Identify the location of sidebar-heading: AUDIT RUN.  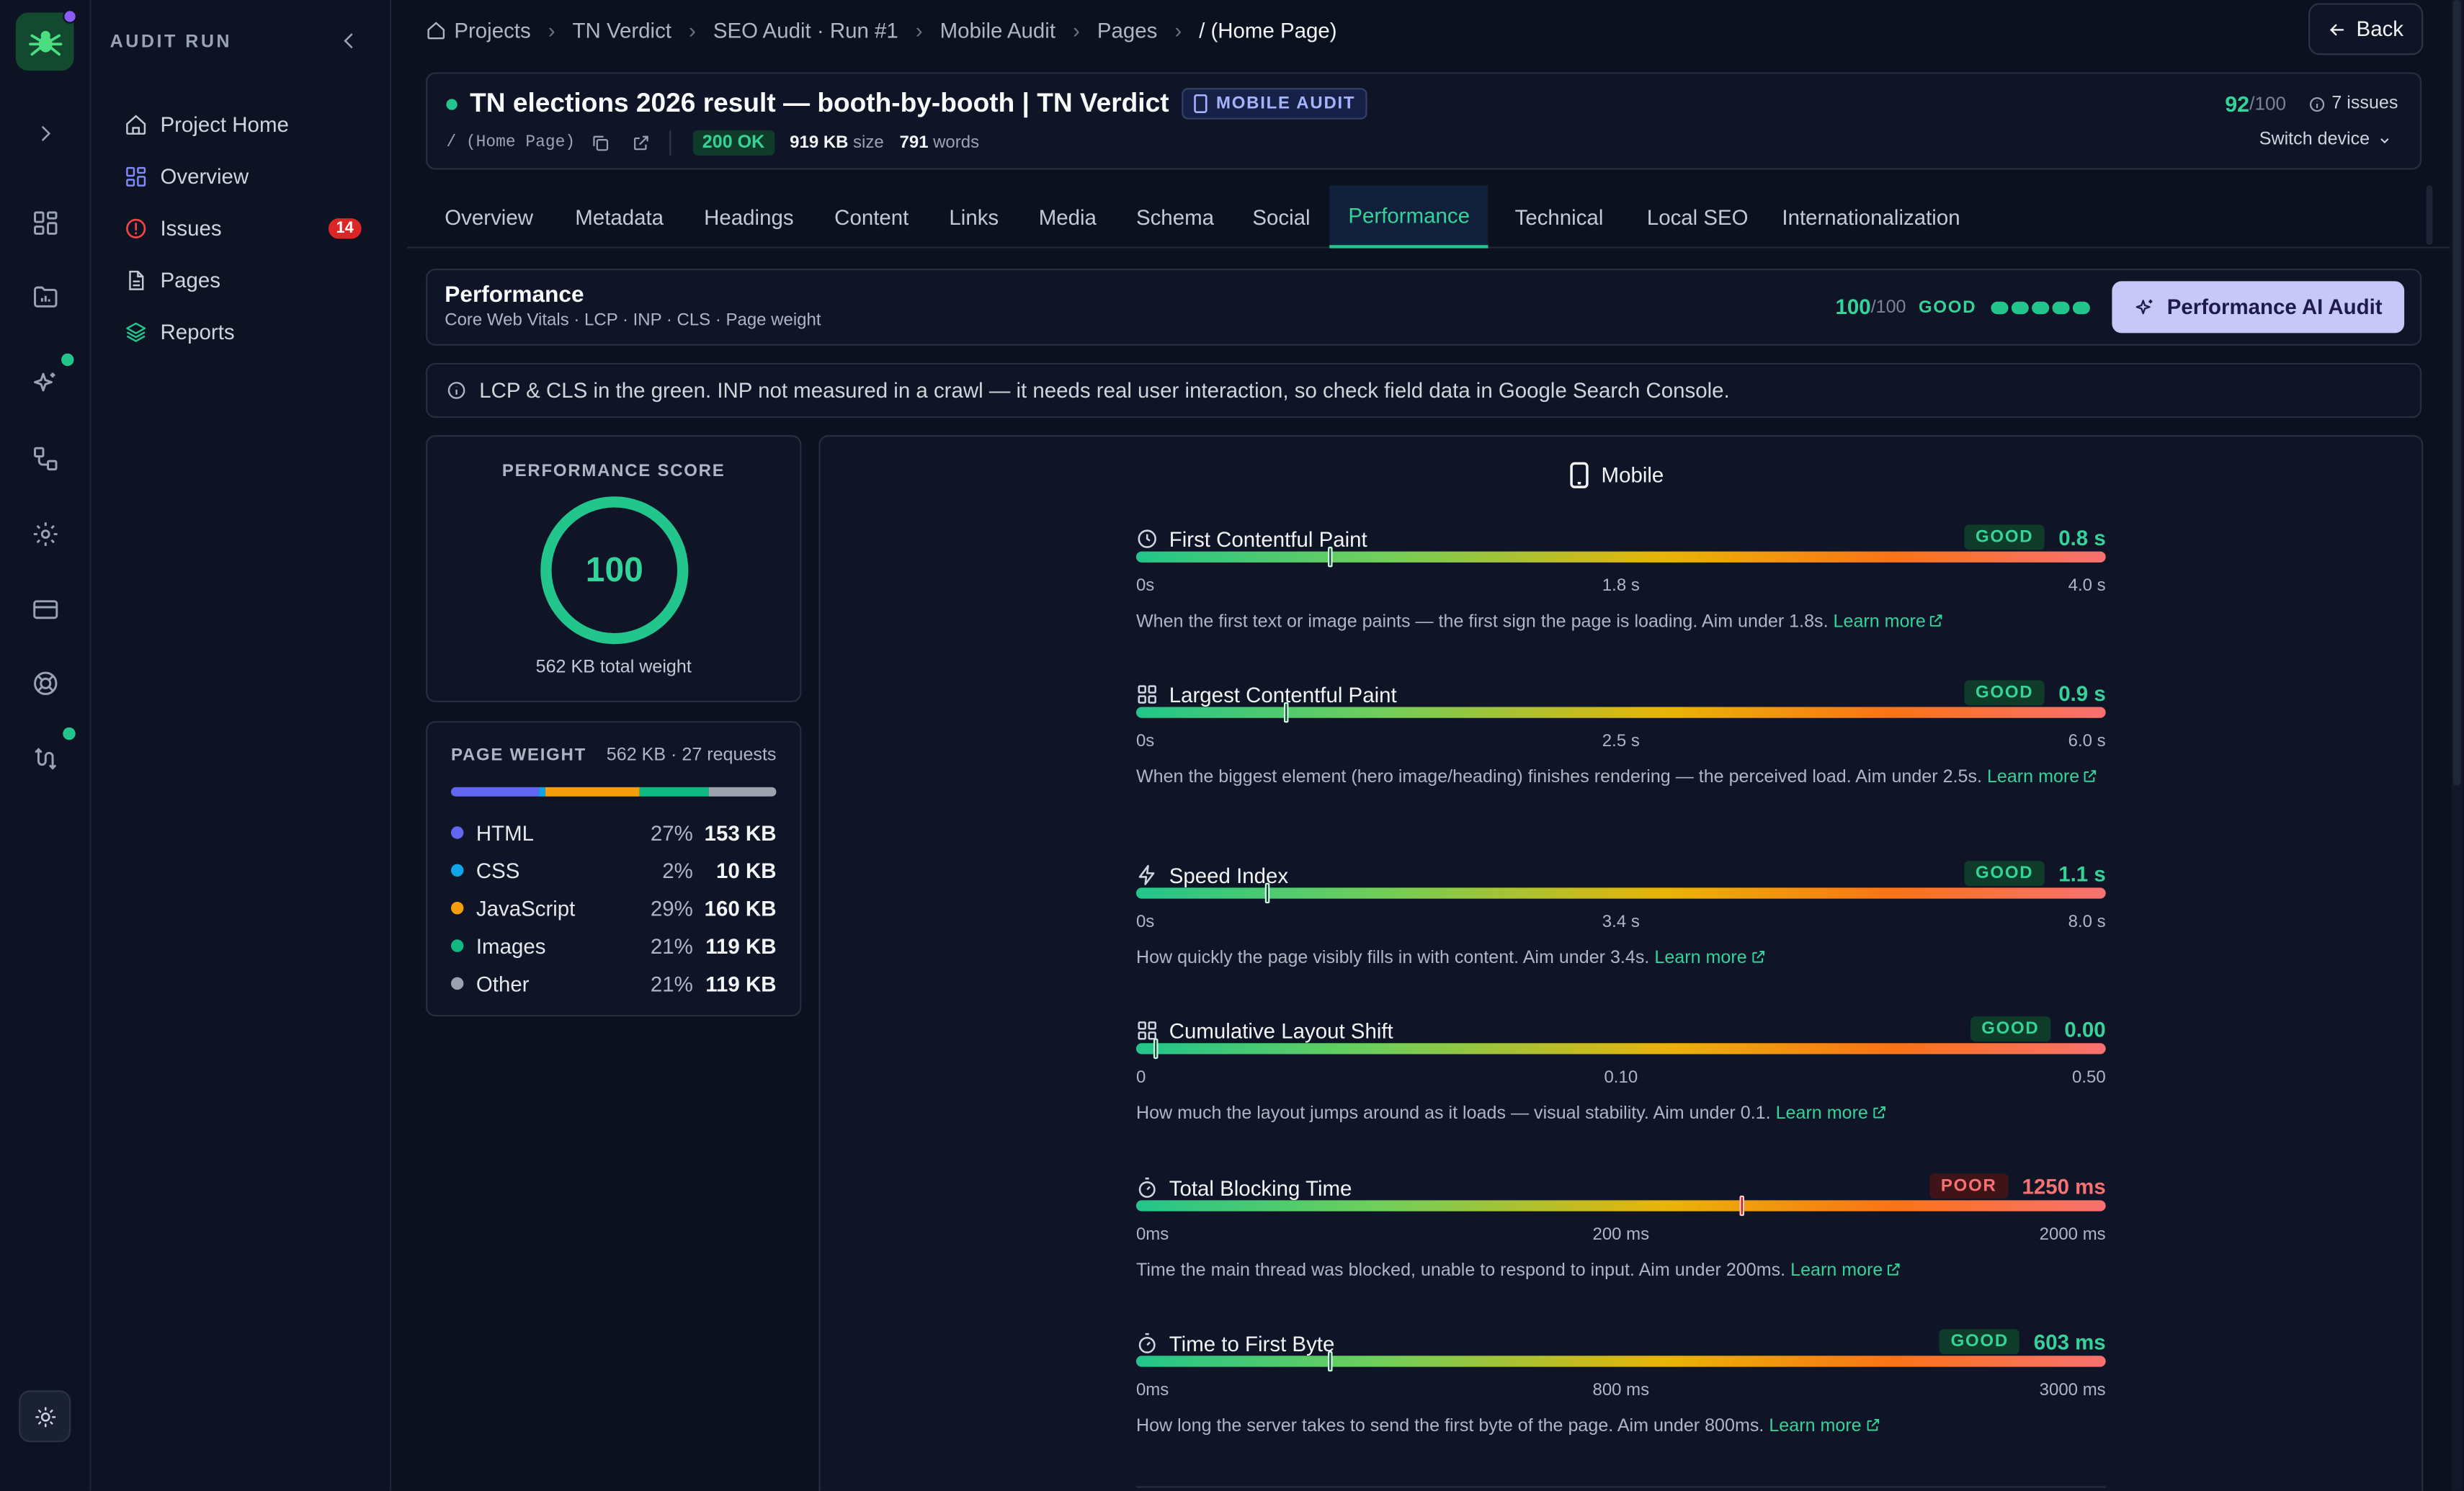
(171, 42).